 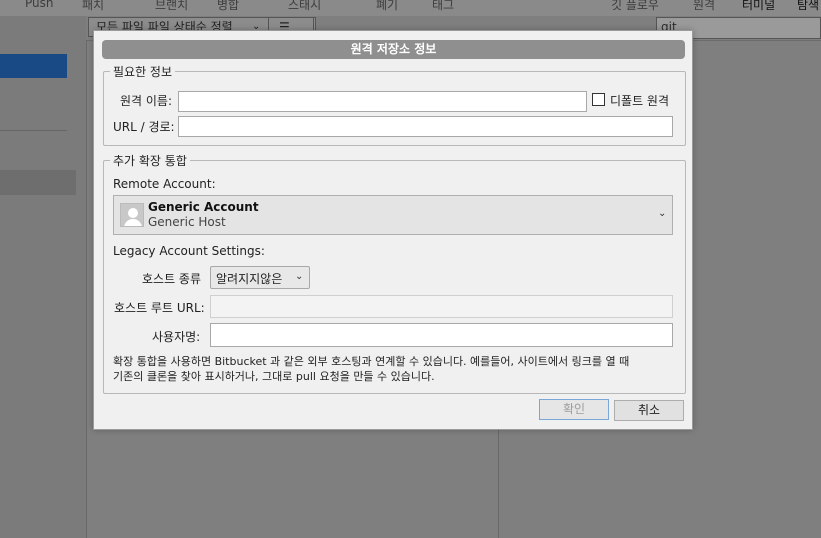 I want to click on legacy-settings-label: Legacy Account Settings:, so click(x=189, y=251).